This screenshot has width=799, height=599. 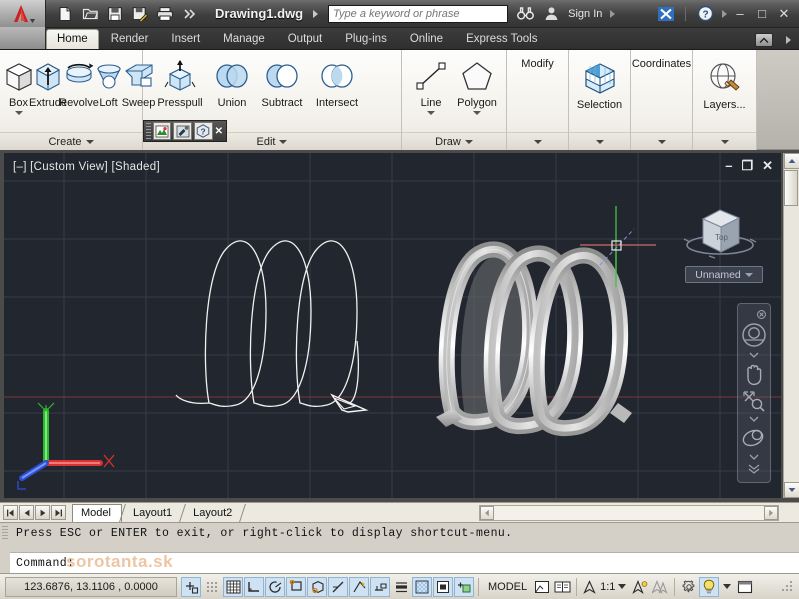 What do you see at coordinates (220, 131) in the screenshot?
I see `mini-toolbar-close-icon: ✕` at bounding box center [220, 131].